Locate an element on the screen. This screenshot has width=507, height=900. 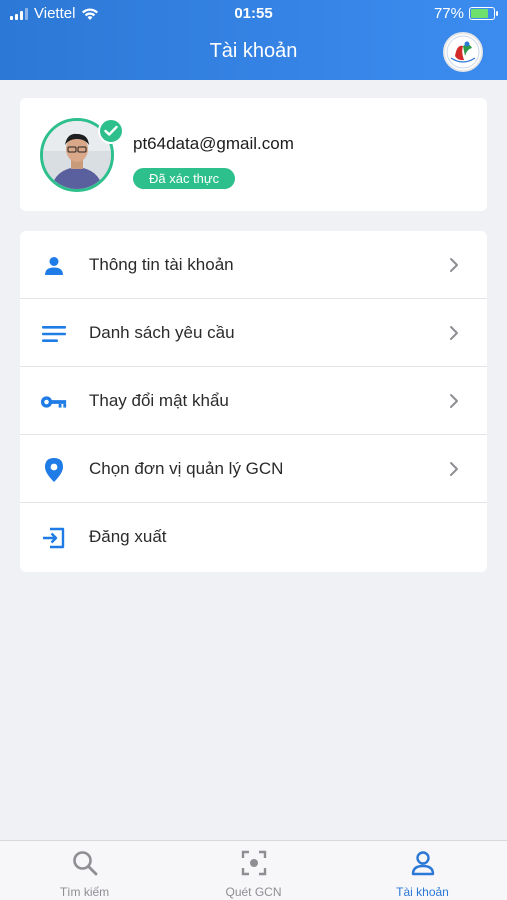
location-pin-icon is located at coordinates (54, 470).